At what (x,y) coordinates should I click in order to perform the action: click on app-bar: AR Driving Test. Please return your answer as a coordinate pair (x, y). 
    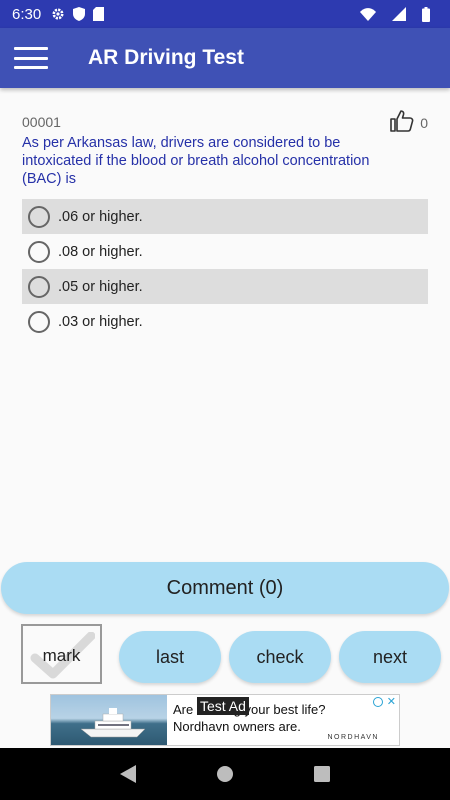
    Looking at the image, I should click on (225, 58).